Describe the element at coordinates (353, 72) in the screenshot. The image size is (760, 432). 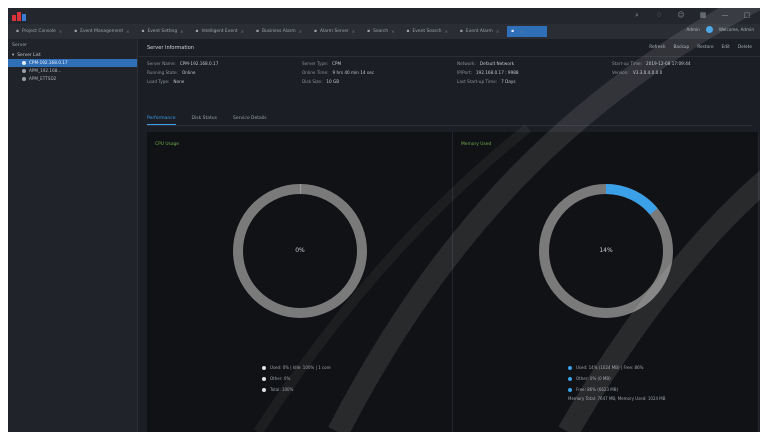
I see `info-value: 9 hrs 40 min 14 sec` at that location.